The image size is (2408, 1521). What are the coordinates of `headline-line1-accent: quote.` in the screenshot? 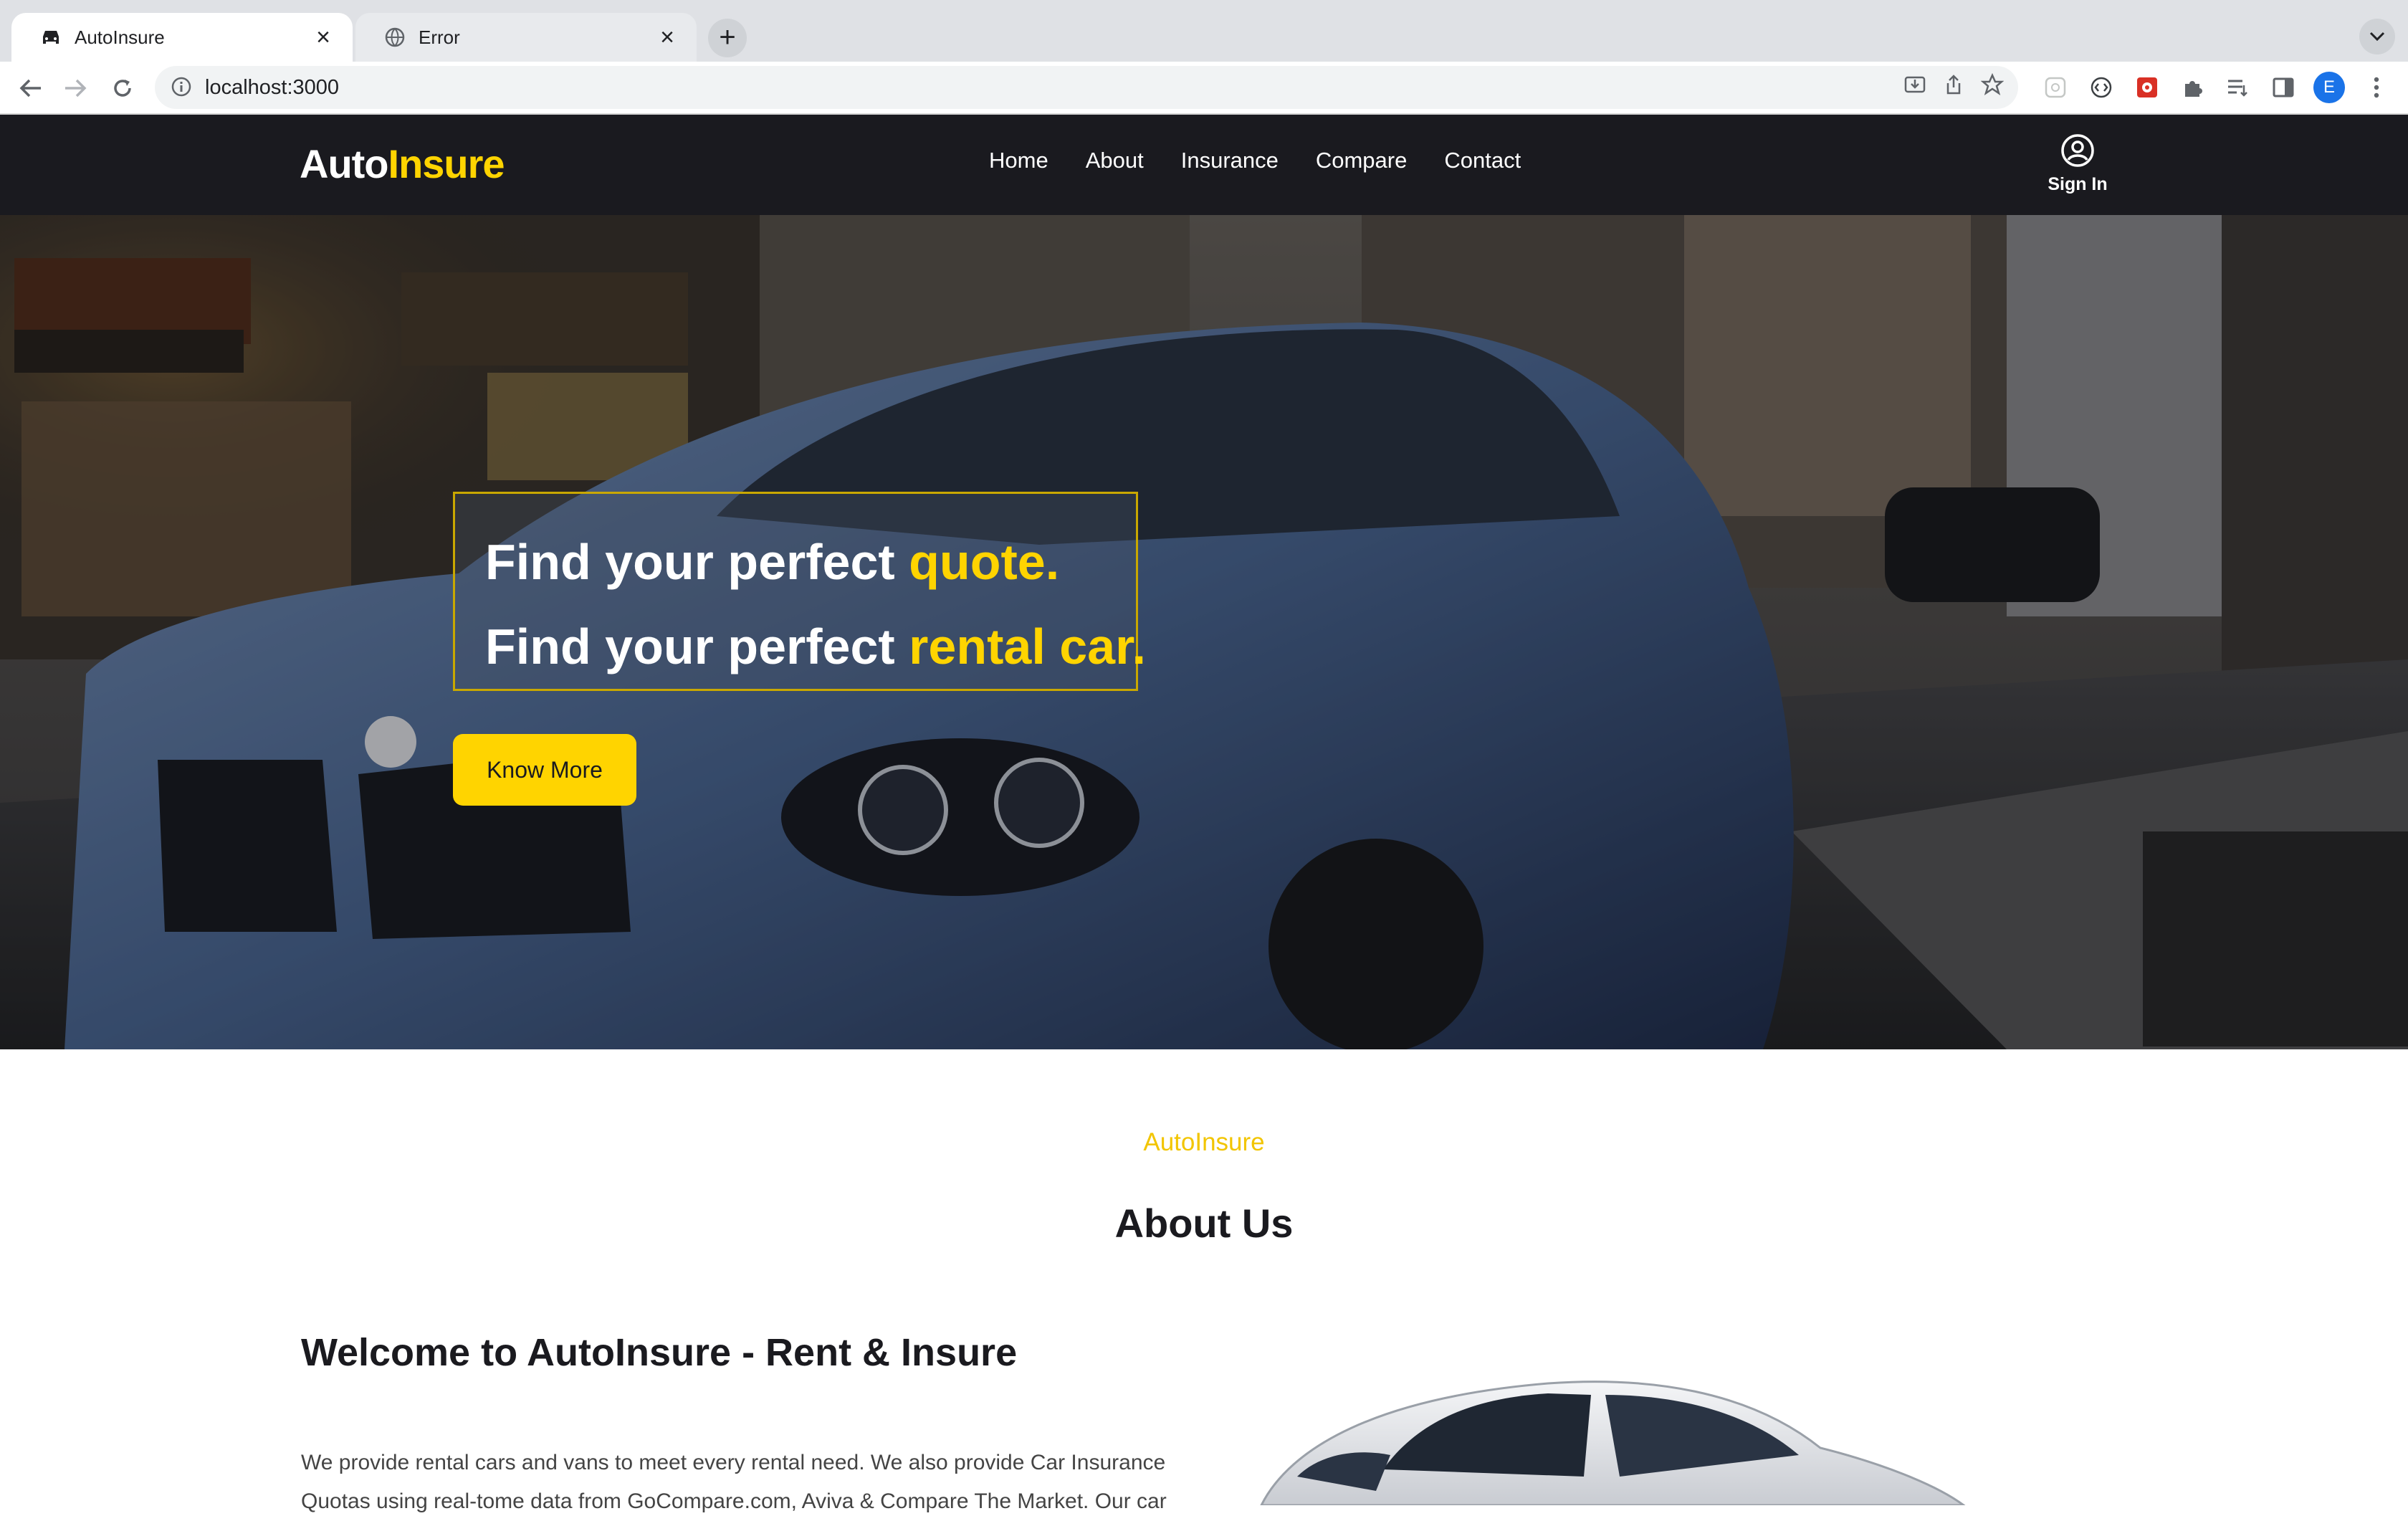 It's located at (984, 562).